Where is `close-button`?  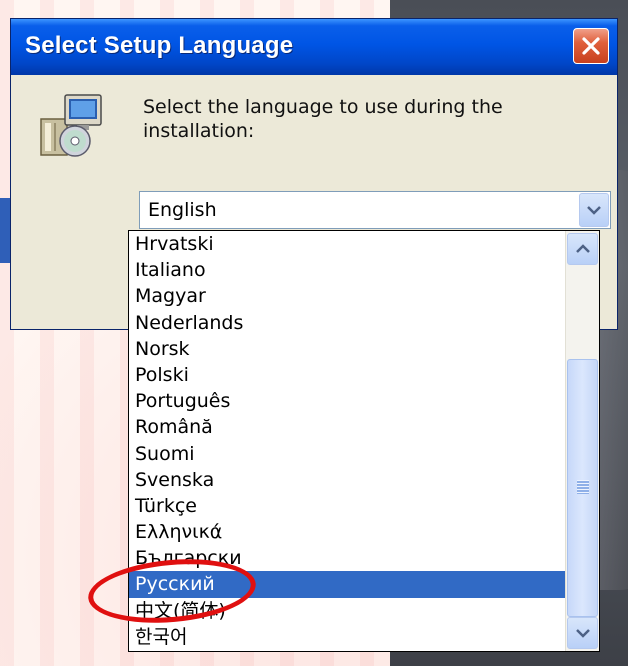
close-button is located at coordinates (591, 46).